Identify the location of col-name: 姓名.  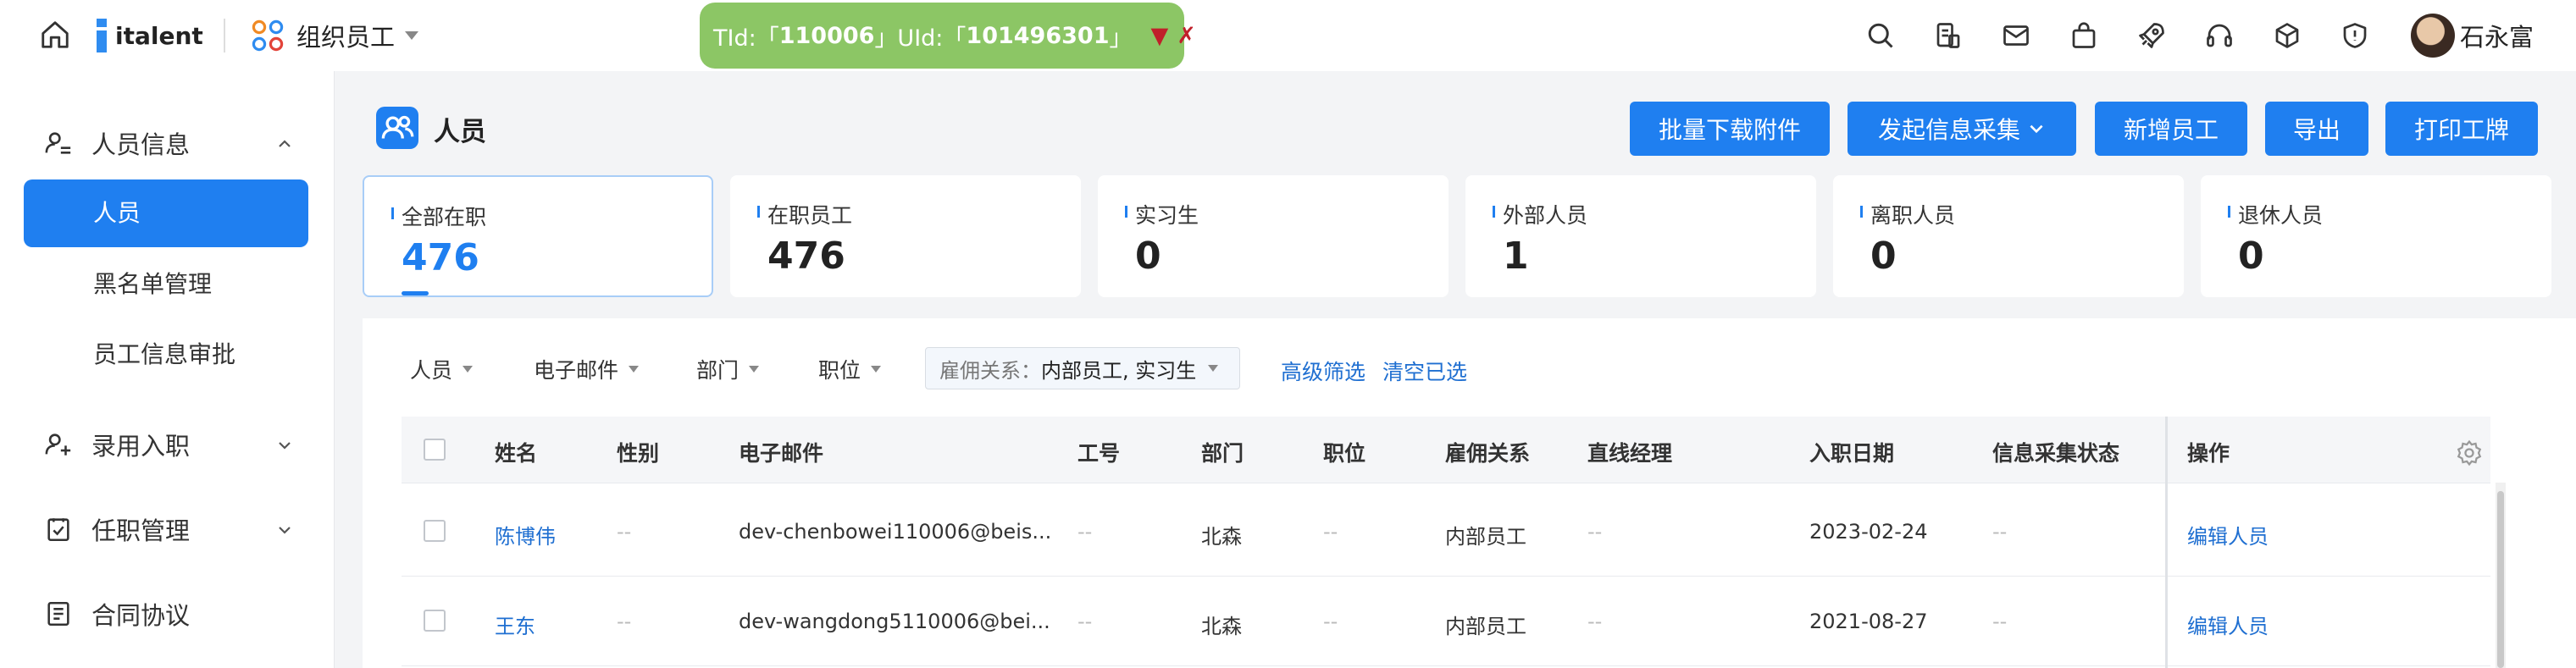
(516, 452).